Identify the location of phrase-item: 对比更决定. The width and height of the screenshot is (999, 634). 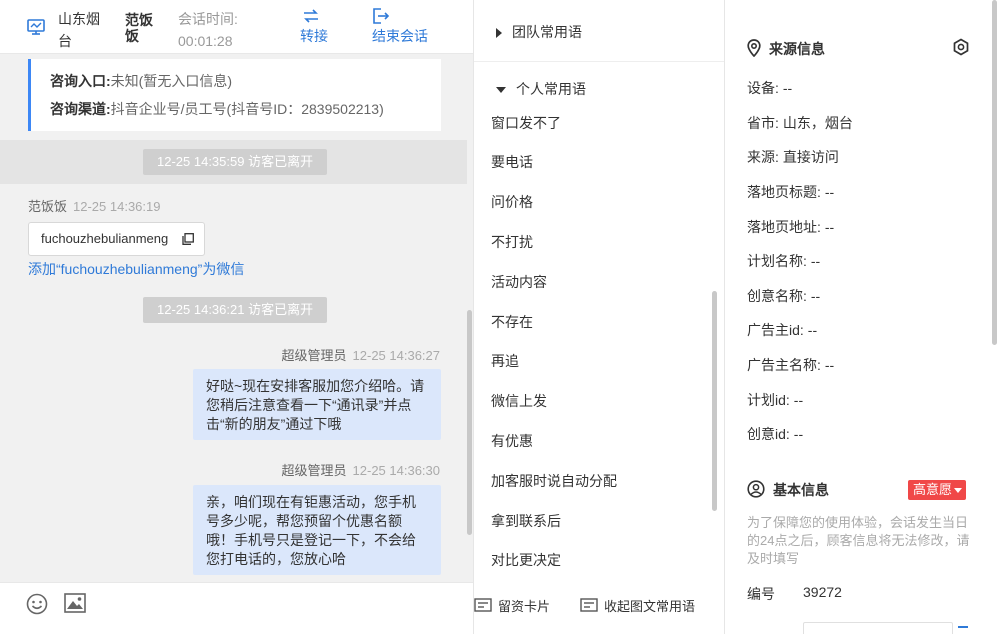
(526, 560).